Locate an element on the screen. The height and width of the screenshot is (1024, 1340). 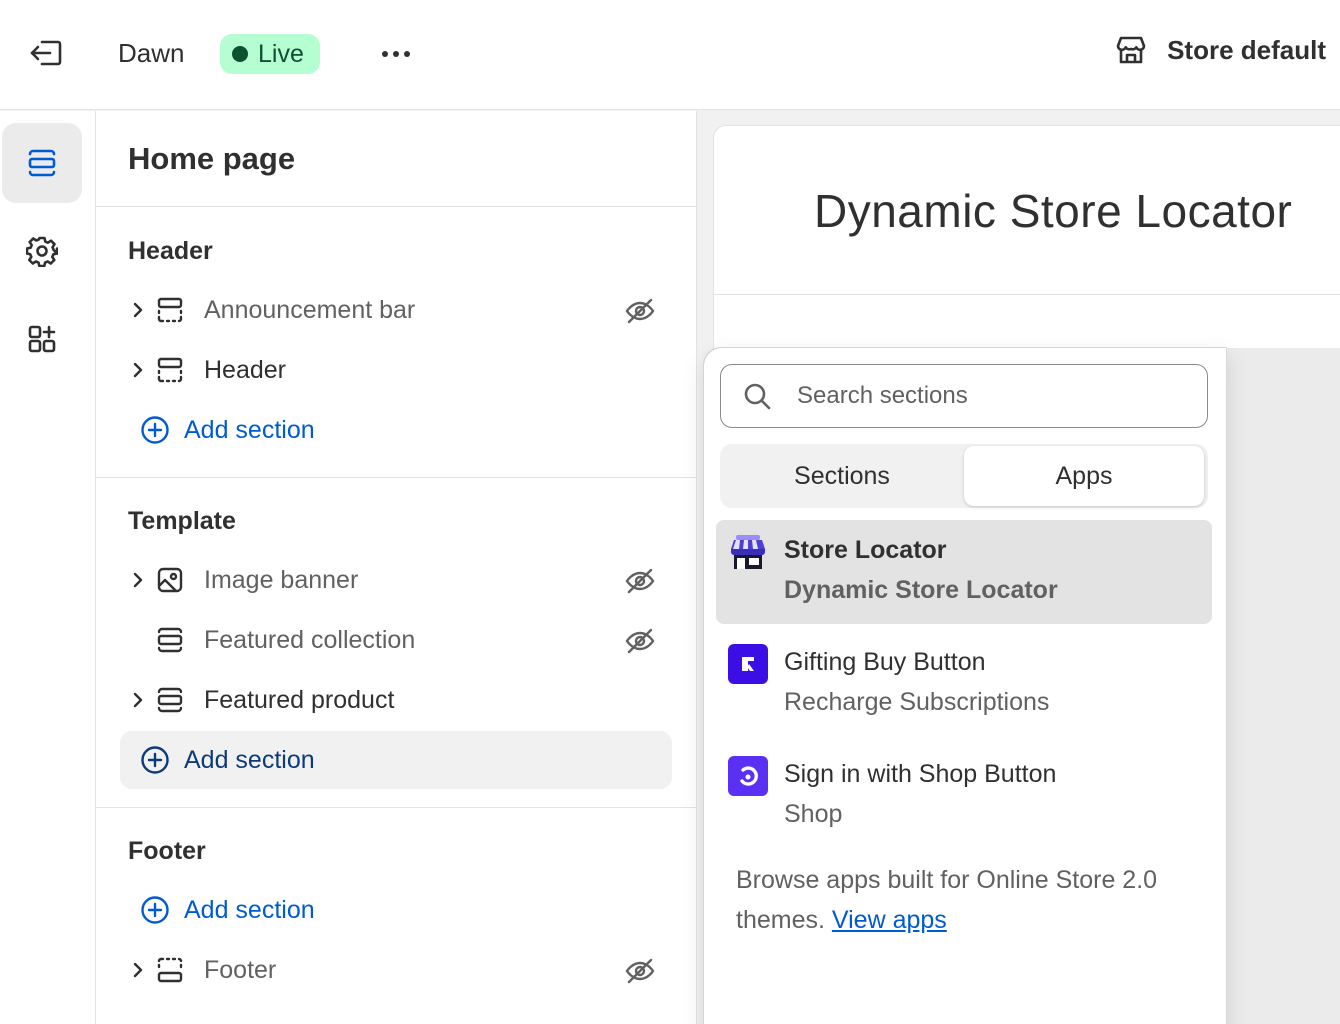
section-label: Header is located at coordinates (245, 369).